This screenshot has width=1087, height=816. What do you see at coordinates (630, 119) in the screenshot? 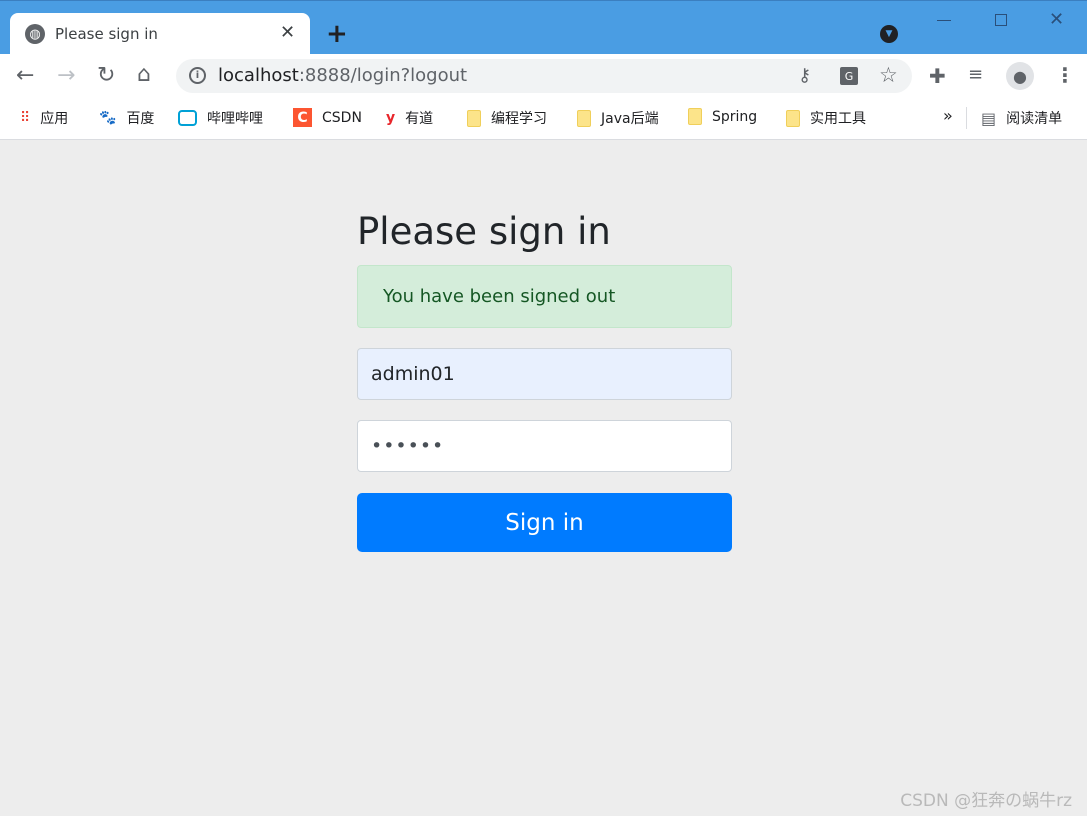
I see `bookmark-label: Java后端` at bounding box center [630, 119].